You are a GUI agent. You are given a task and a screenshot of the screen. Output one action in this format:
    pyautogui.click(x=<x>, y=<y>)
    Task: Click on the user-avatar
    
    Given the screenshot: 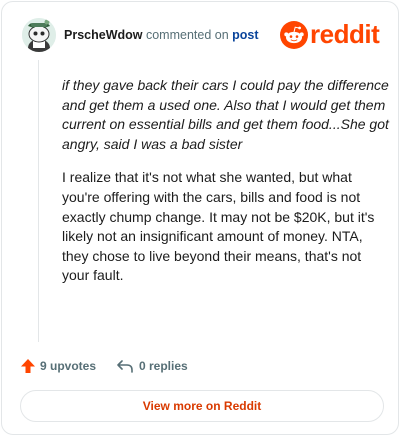 What is the action you would take?
    pyautogui.click(x=39, y=35)
    